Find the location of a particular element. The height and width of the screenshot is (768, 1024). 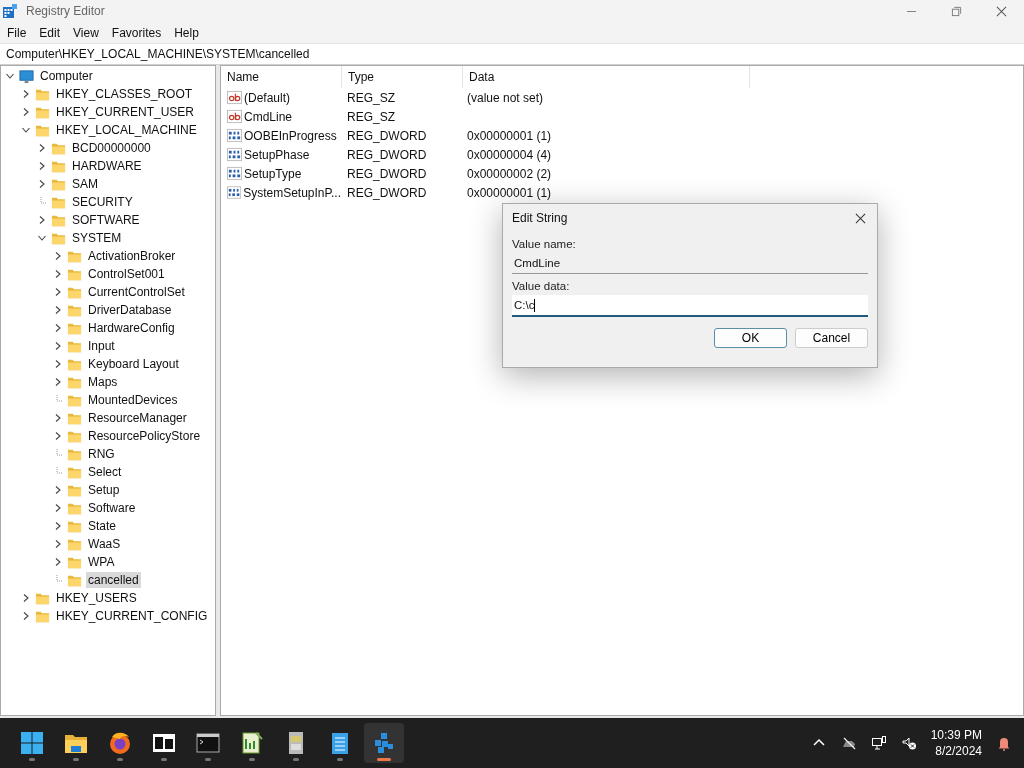

window-title: Registry Editor is located at coordinates (65, 11).